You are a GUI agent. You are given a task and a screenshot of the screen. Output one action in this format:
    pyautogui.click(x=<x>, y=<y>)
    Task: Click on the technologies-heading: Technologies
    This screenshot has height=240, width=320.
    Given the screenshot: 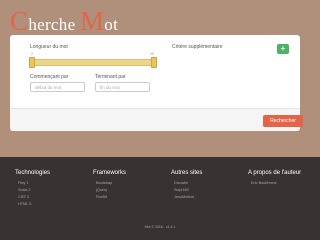 What is the action you would take?
    pyautogui.click(x=33, y=173)
    